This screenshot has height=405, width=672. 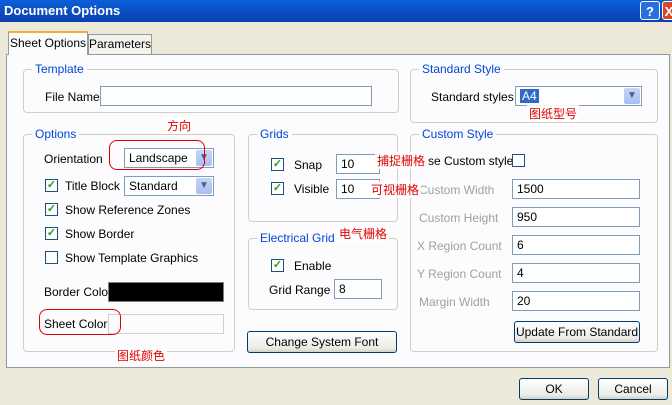 I want to click on border-color-label: Border Color, so click(x=78, y=292).